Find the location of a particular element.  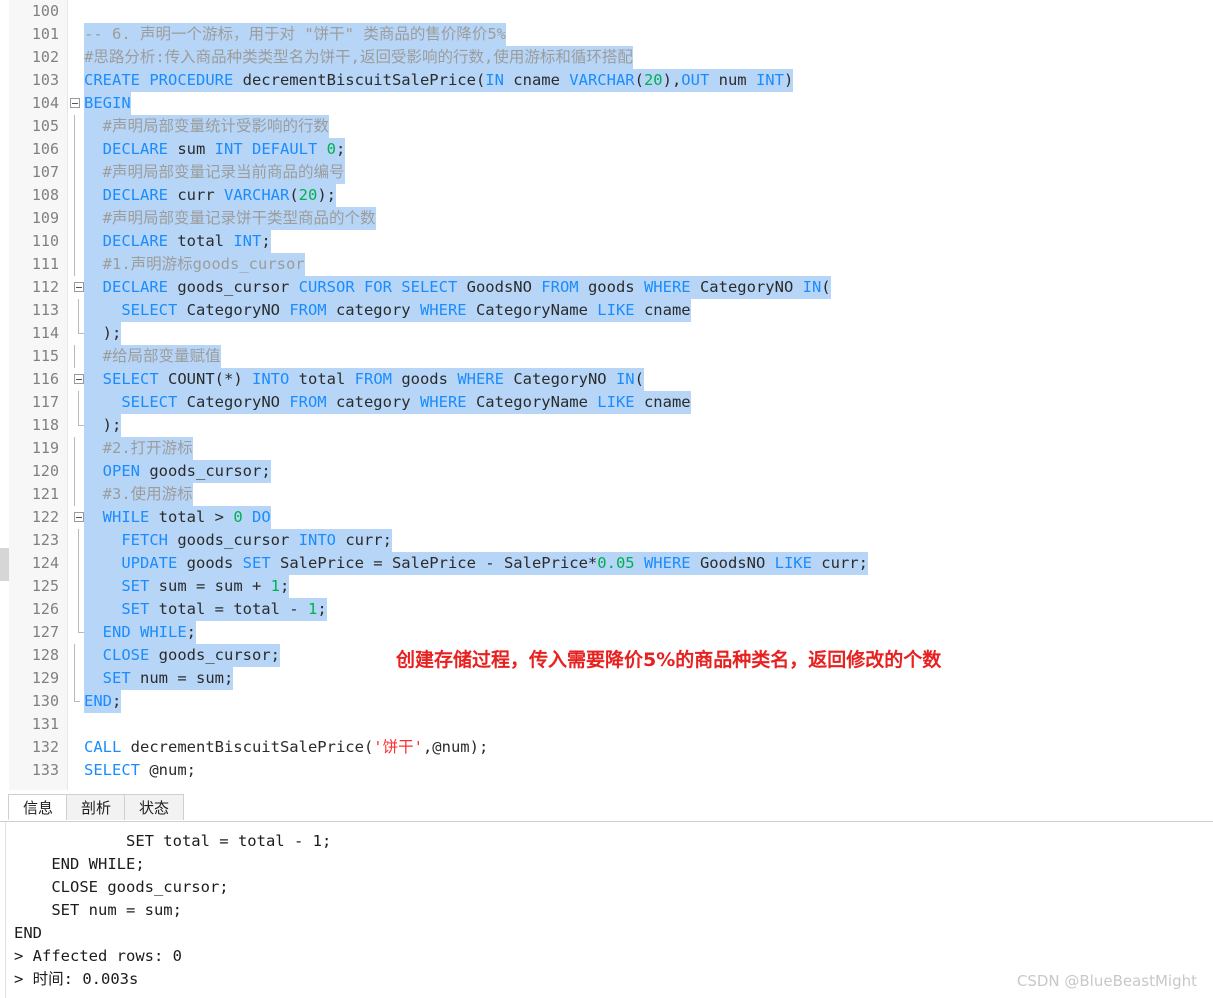

code-line: 123 FETCH goods_cursor INTO curr; is located at coordinates (606, 540).